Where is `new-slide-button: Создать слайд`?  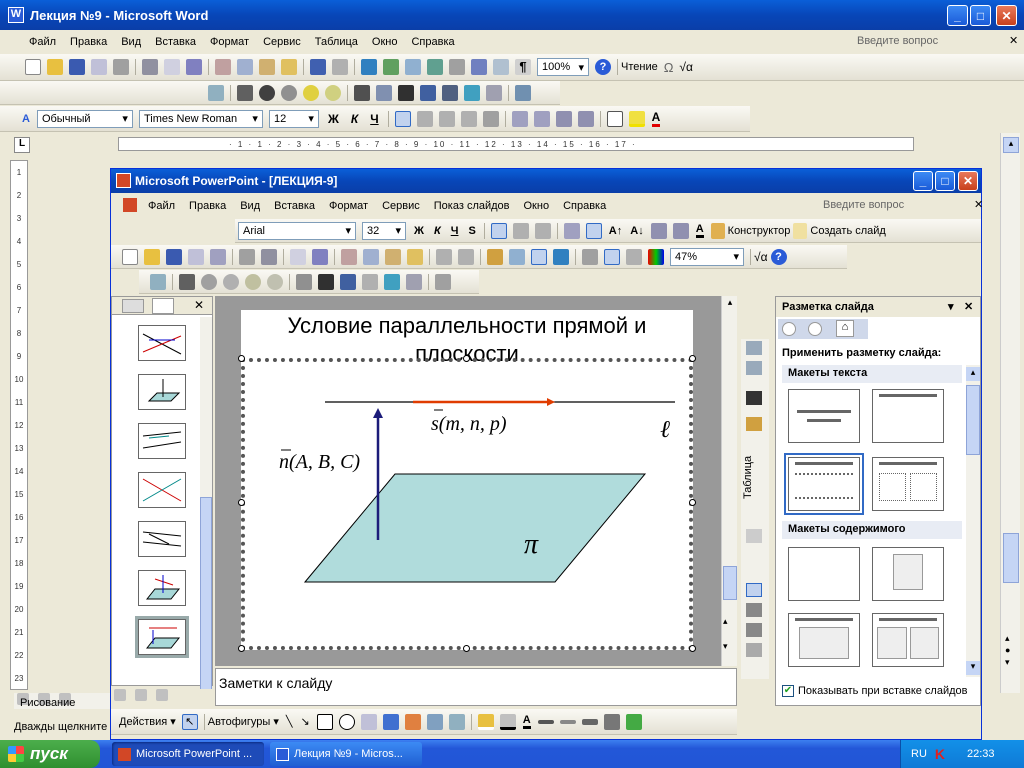
new-slide-button: Создать слайд is located at coordinates (847, 231).